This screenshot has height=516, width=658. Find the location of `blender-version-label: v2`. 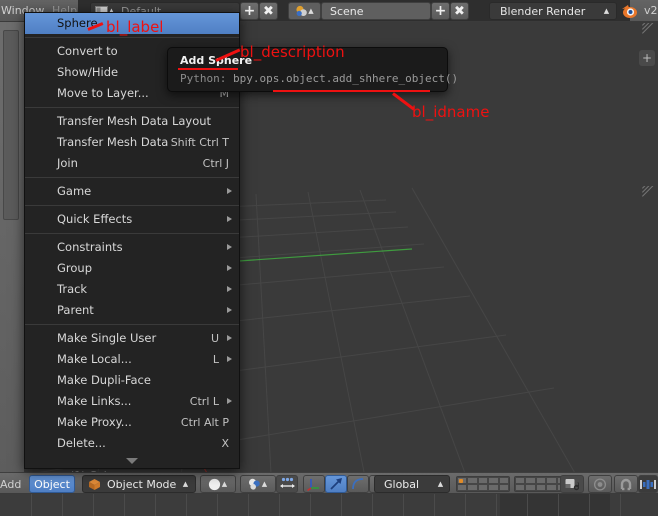

blender-version-label: v2 is located at coordinates (651, 10).